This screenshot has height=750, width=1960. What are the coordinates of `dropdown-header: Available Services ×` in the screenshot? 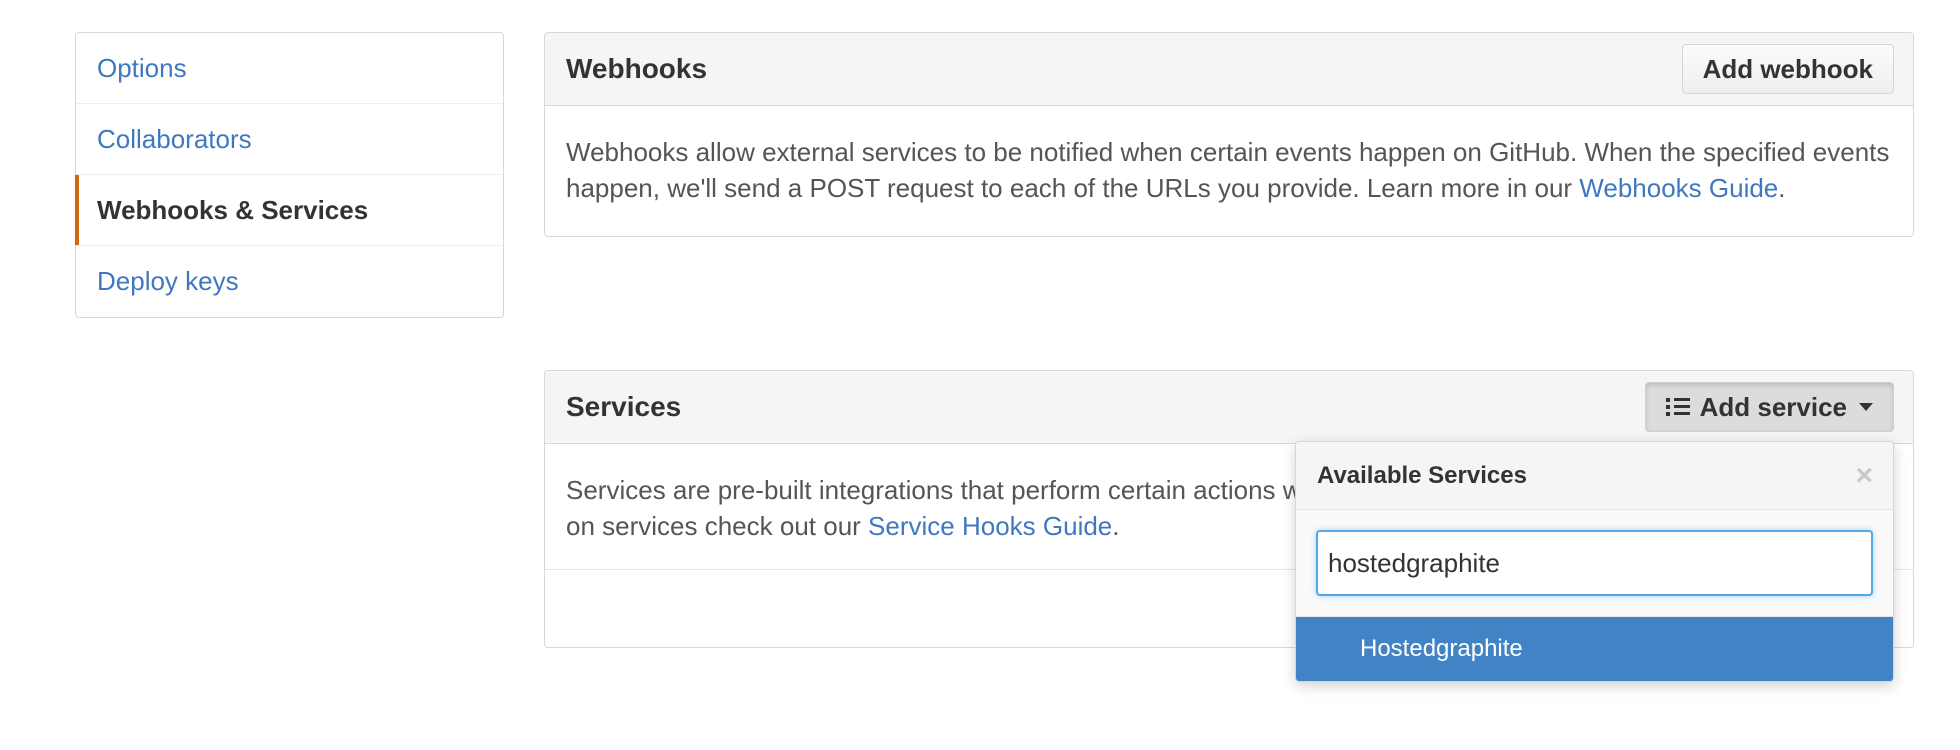 It's located at (1594, 476).